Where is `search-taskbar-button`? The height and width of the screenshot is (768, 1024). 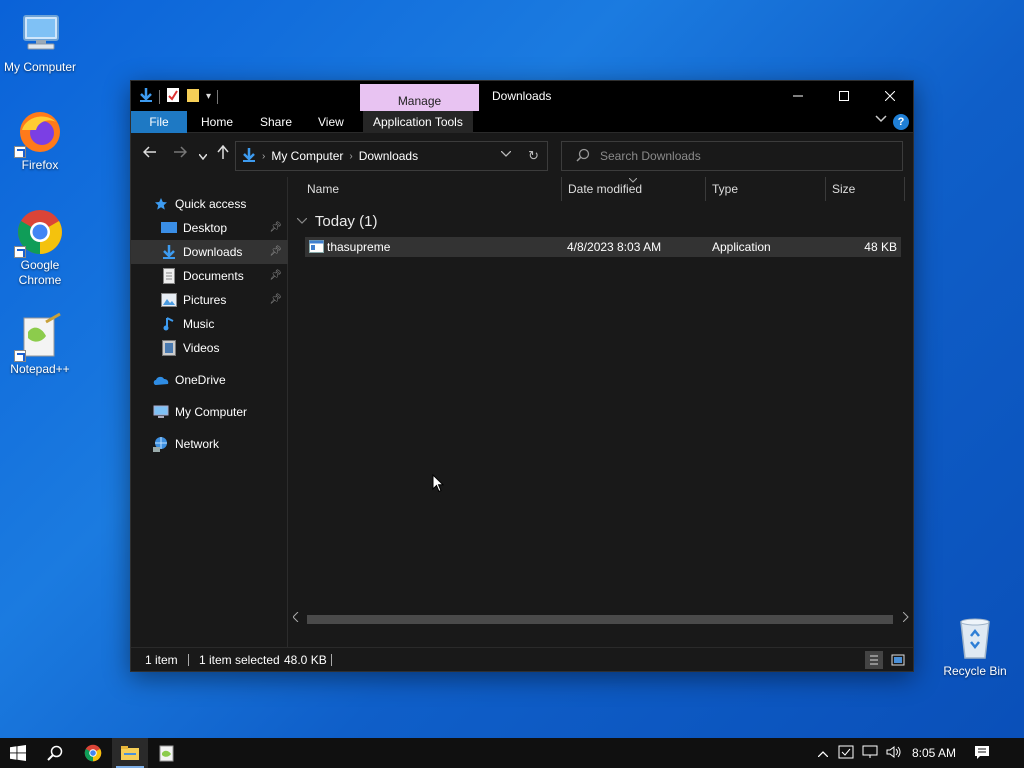
search-taskbar-button is located at coordinates (55, 753).